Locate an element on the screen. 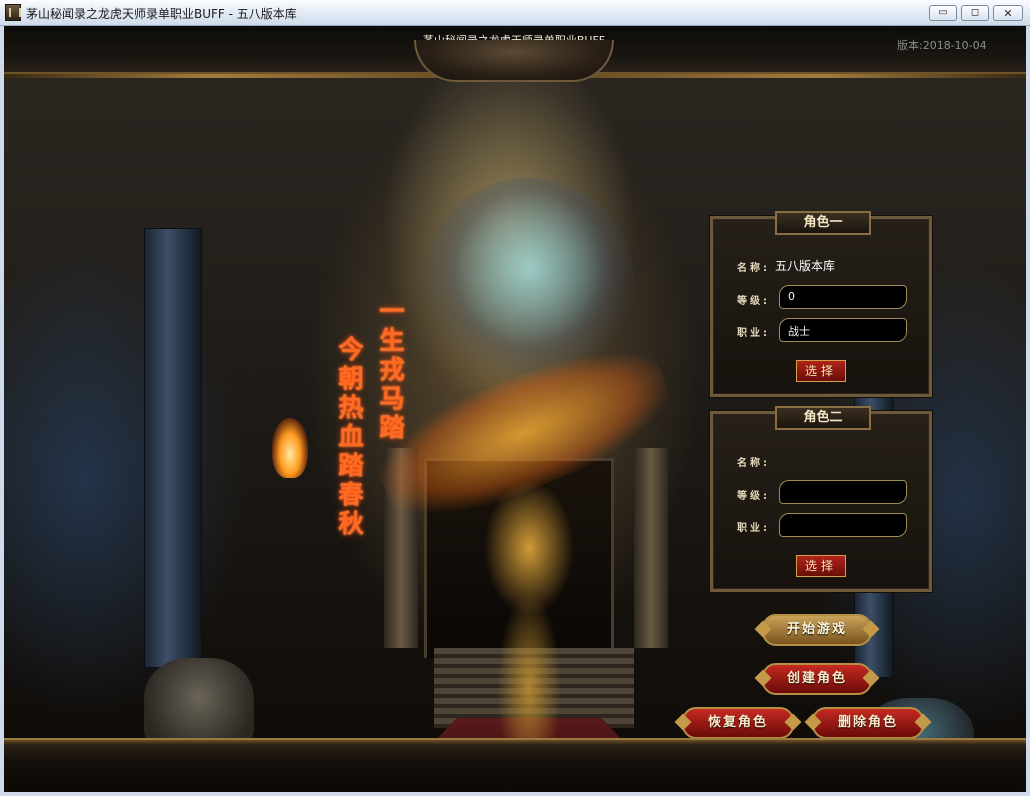  character-two-level-field is located at coordinates (843, 492).